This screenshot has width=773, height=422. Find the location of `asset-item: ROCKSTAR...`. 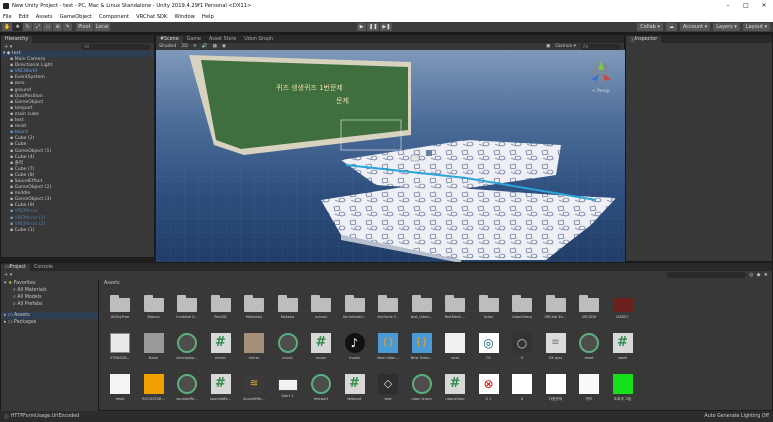

asset-item: ROCKSTAR... is located at coordinates (154, 387).